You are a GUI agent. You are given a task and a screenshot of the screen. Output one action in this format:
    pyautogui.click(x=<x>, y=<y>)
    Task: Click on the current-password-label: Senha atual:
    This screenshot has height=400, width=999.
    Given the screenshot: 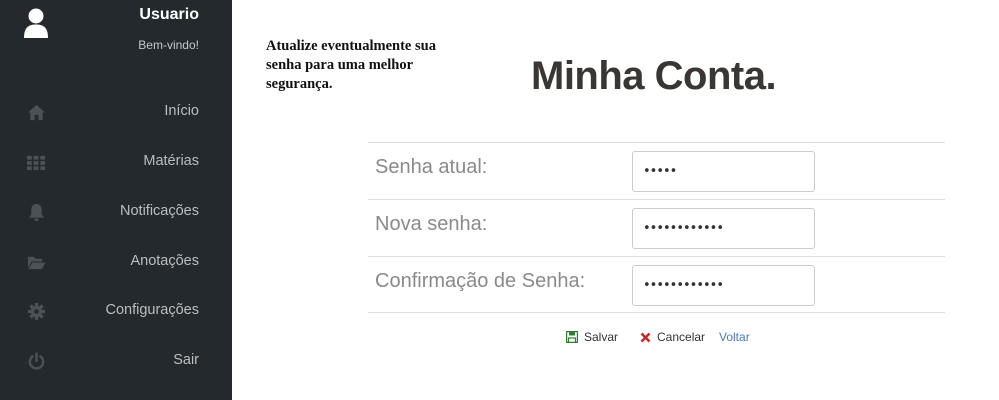 What is the action you would take?
    pyautogui.click(x=431, y=167)
    